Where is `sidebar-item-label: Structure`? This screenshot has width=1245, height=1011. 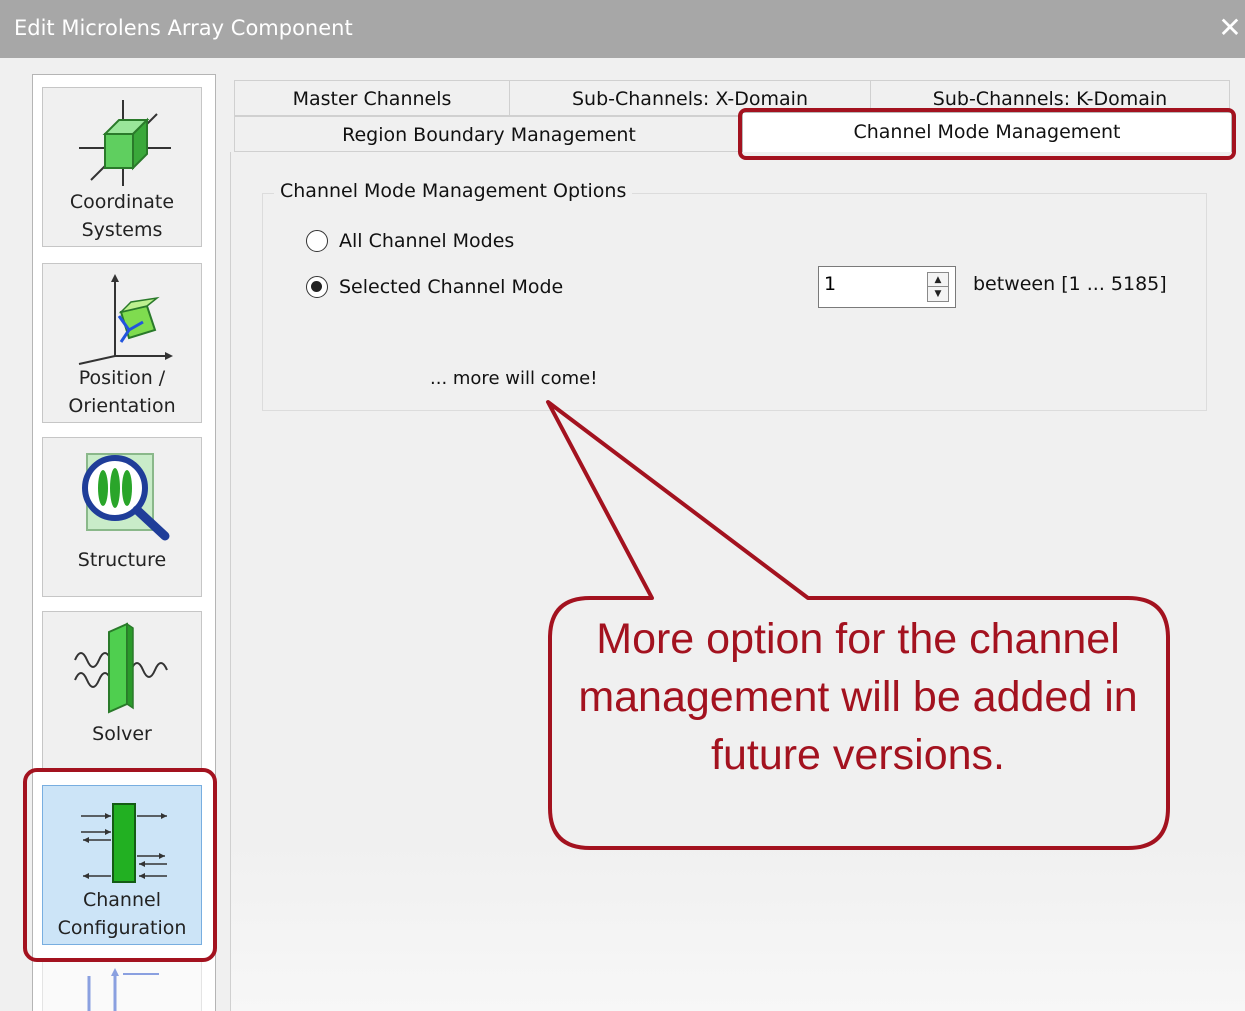
sidebar-item-label: Structure is located at coordinates (122, 560).